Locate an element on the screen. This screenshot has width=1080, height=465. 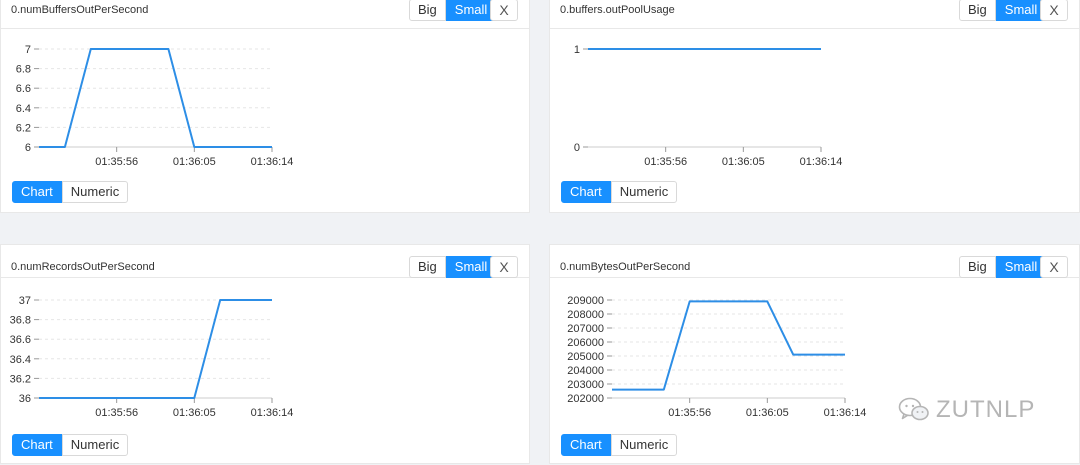
y-tick-label: 1 is located at coordinates (577, 50).